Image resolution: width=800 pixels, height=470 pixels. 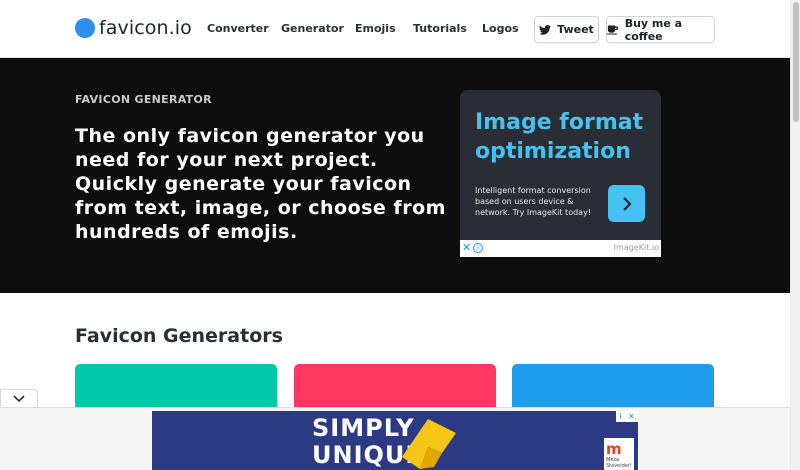 What do you see at coordinates (500, 28) in the screenshot?
I see `nav-logos: Logos` at bounding box center [500, 28].